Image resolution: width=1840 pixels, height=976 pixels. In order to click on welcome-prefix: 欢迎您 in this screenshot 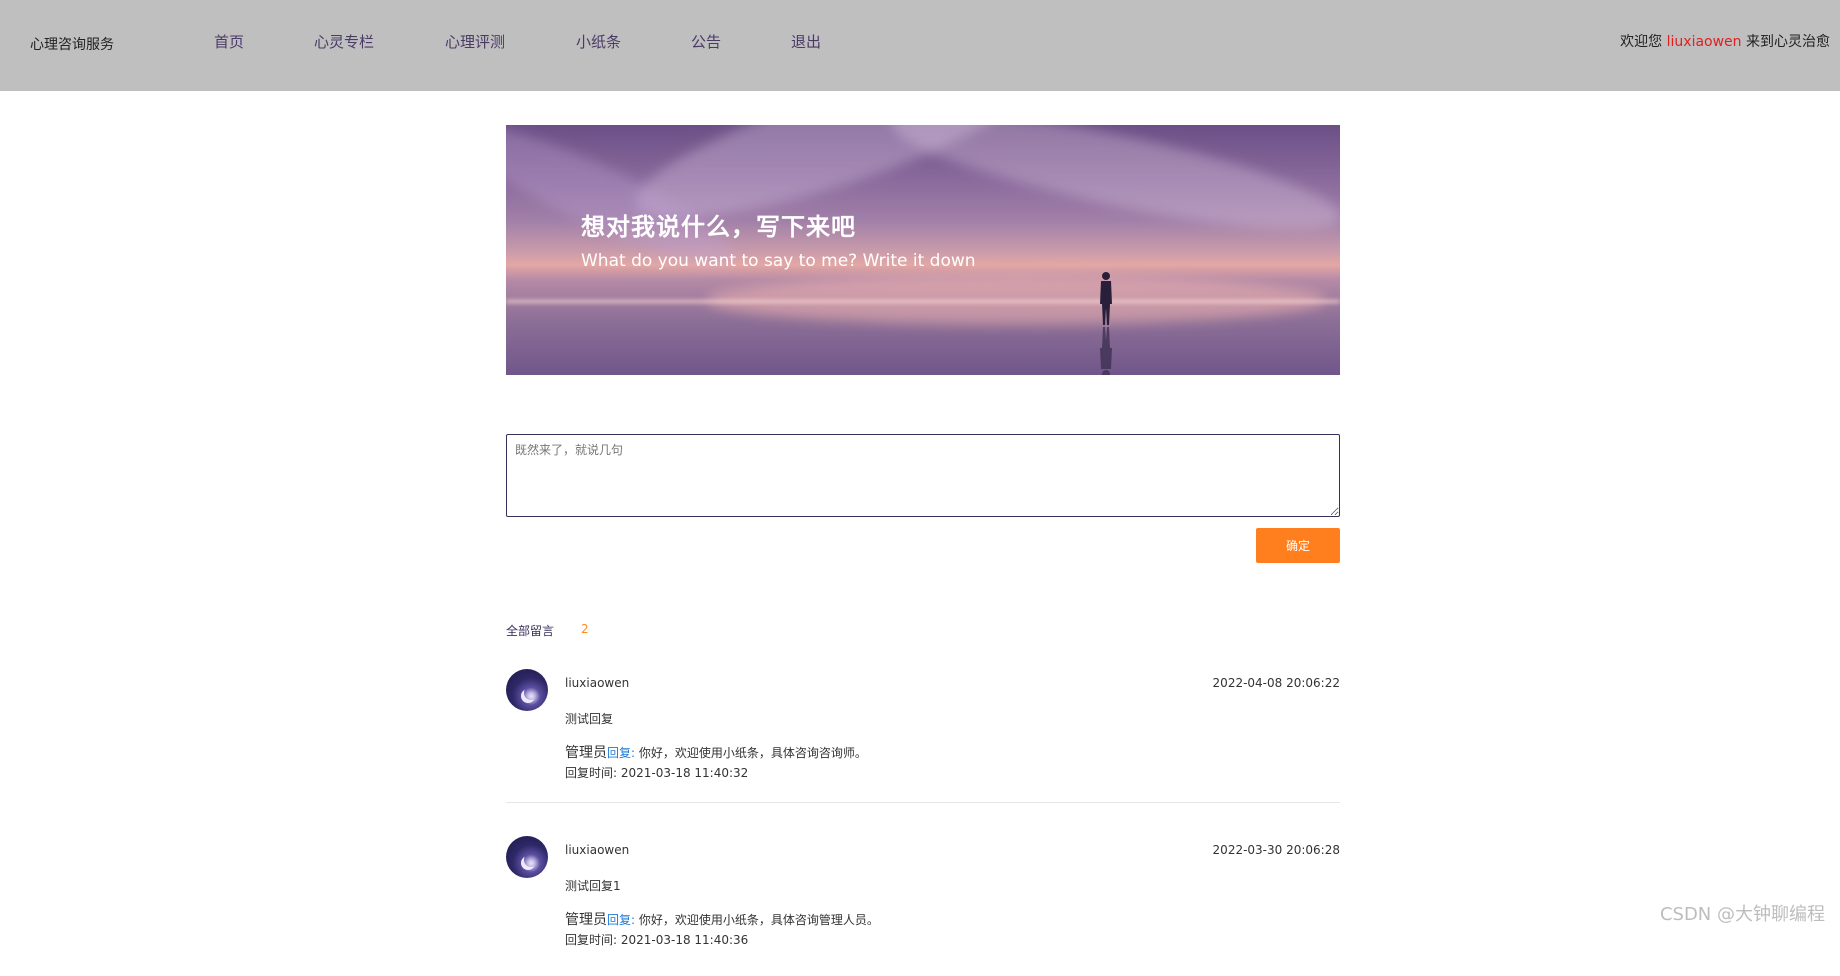, I will do `click(1641, 42)`.